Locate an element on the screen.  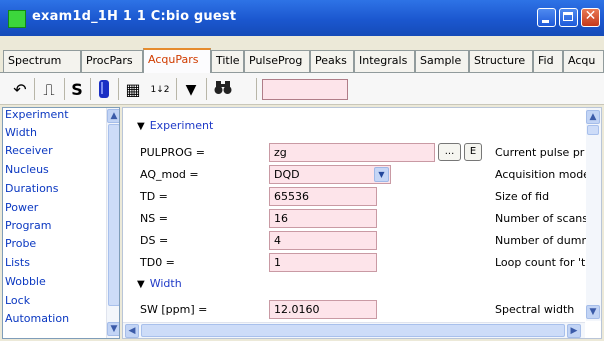
sidebar-scroll-thumb is located at coordinates (113, 215).